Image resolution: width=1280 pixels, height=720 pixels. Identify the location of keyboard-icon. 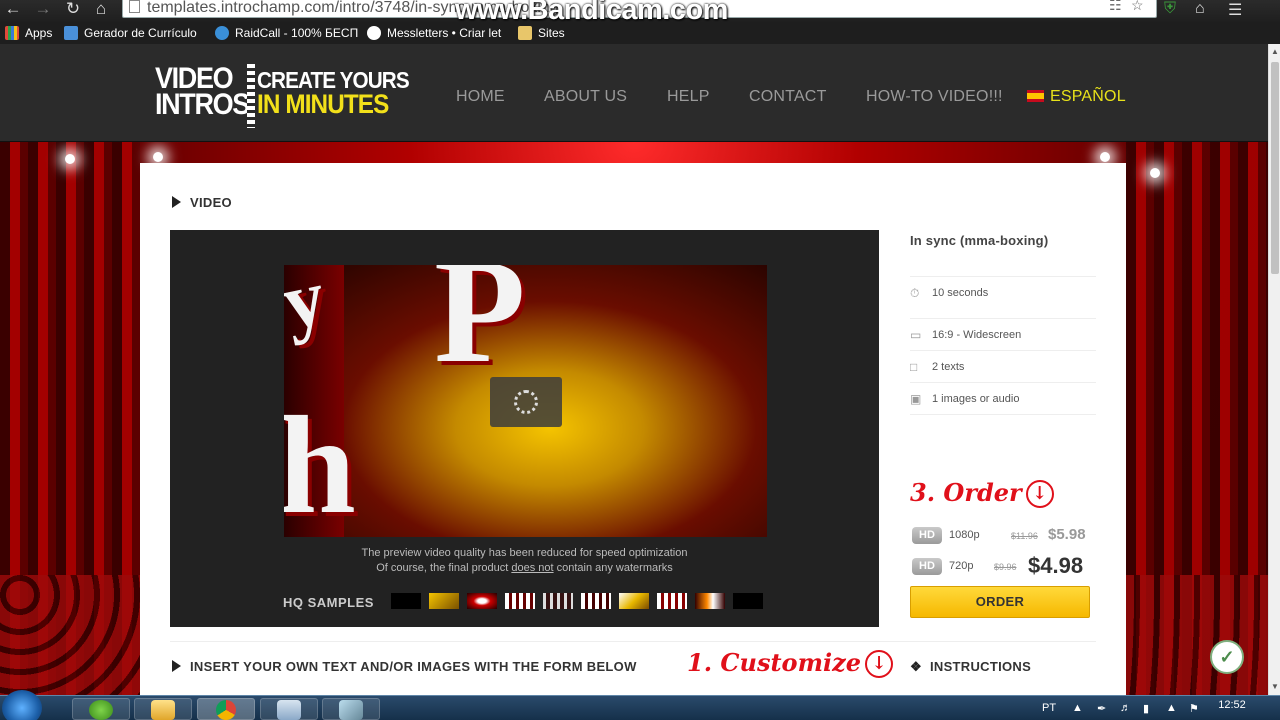
(289, 710).